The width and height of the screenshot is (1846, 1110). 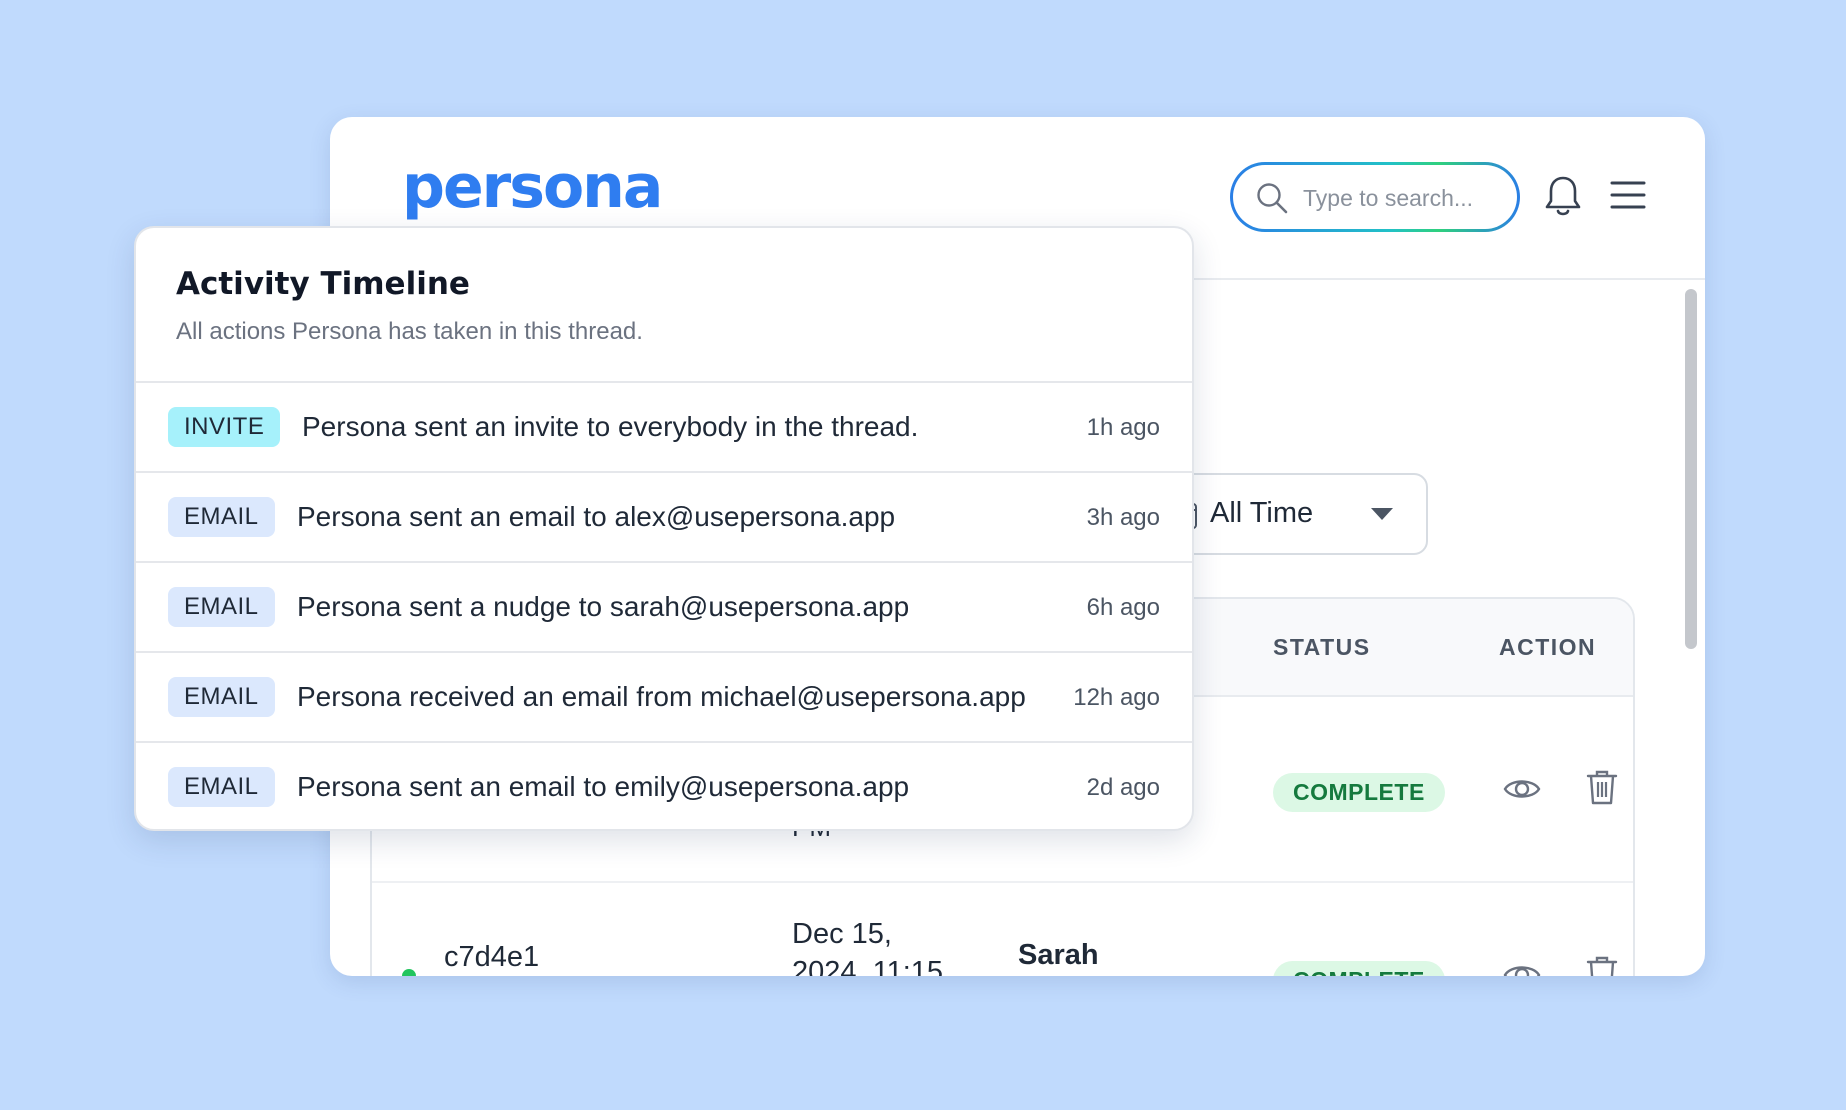 What do you see at coordinates (1691, 469) in the screenshot?
I see `scrollbar-thumb` at bounding box center [1691, 469].